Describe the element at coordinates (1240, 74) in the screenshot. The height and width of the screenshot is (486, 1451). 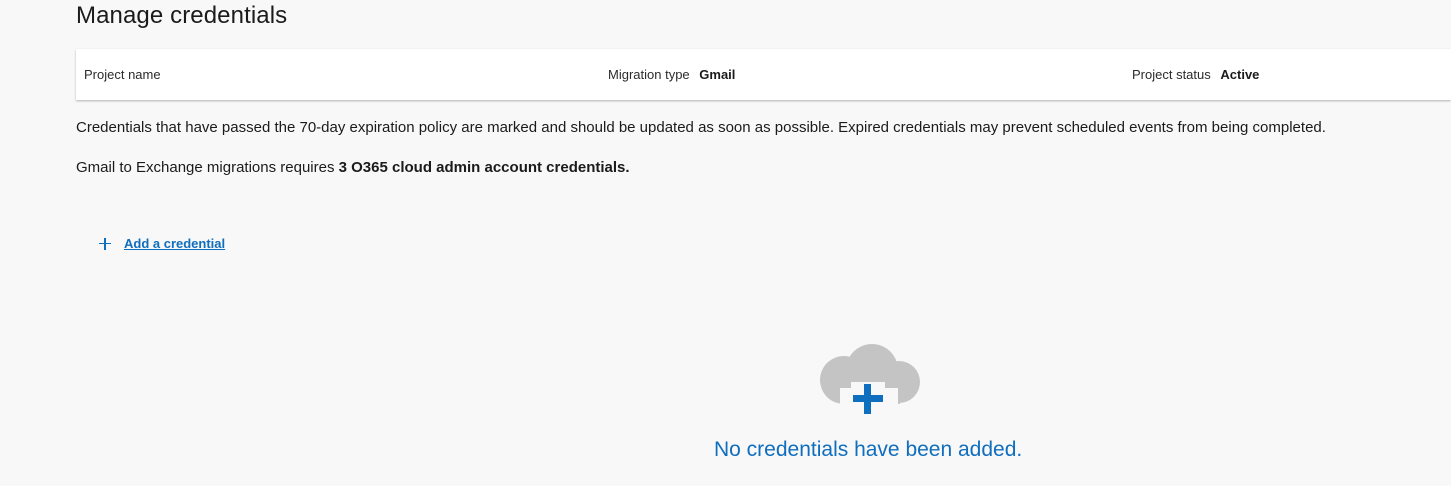
I see `project-status-value: Active` at that location.